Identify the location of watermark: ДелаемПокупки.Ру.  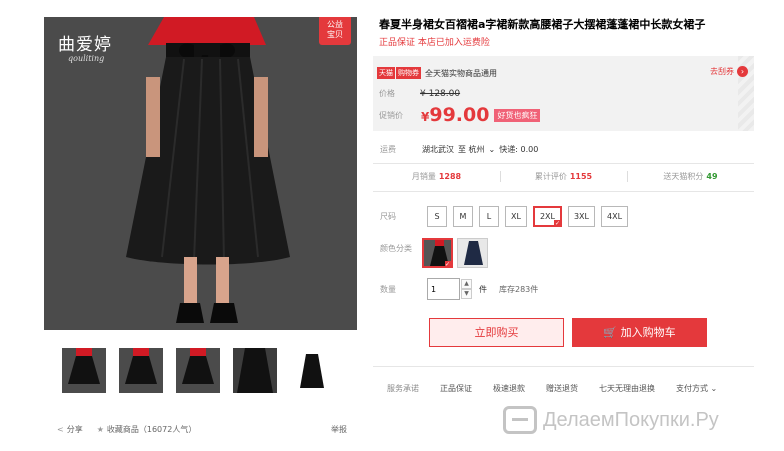
(611, 420).